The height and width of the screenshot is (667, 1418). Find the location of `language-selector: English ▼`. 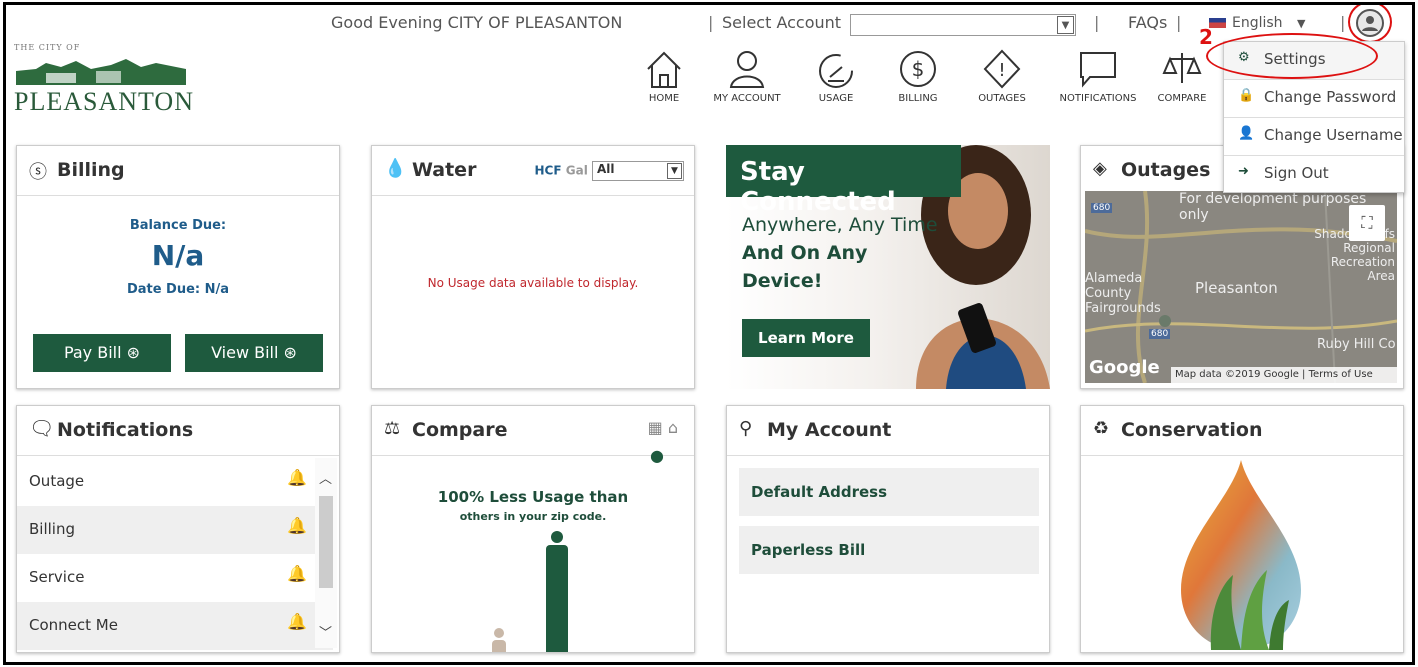

language-selector: English ▼ is located at coordinates (1257, 23).